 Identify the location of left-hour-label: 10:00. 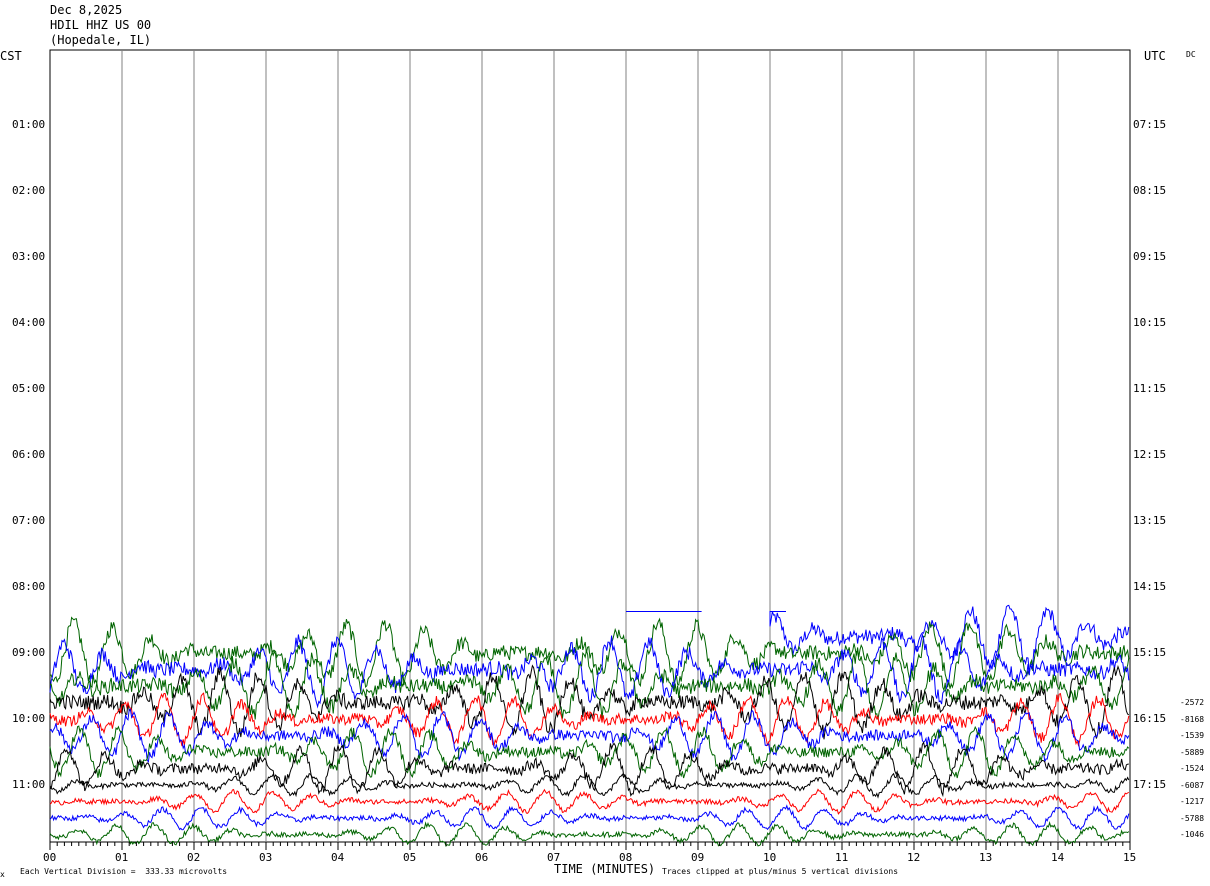
(29, 718).